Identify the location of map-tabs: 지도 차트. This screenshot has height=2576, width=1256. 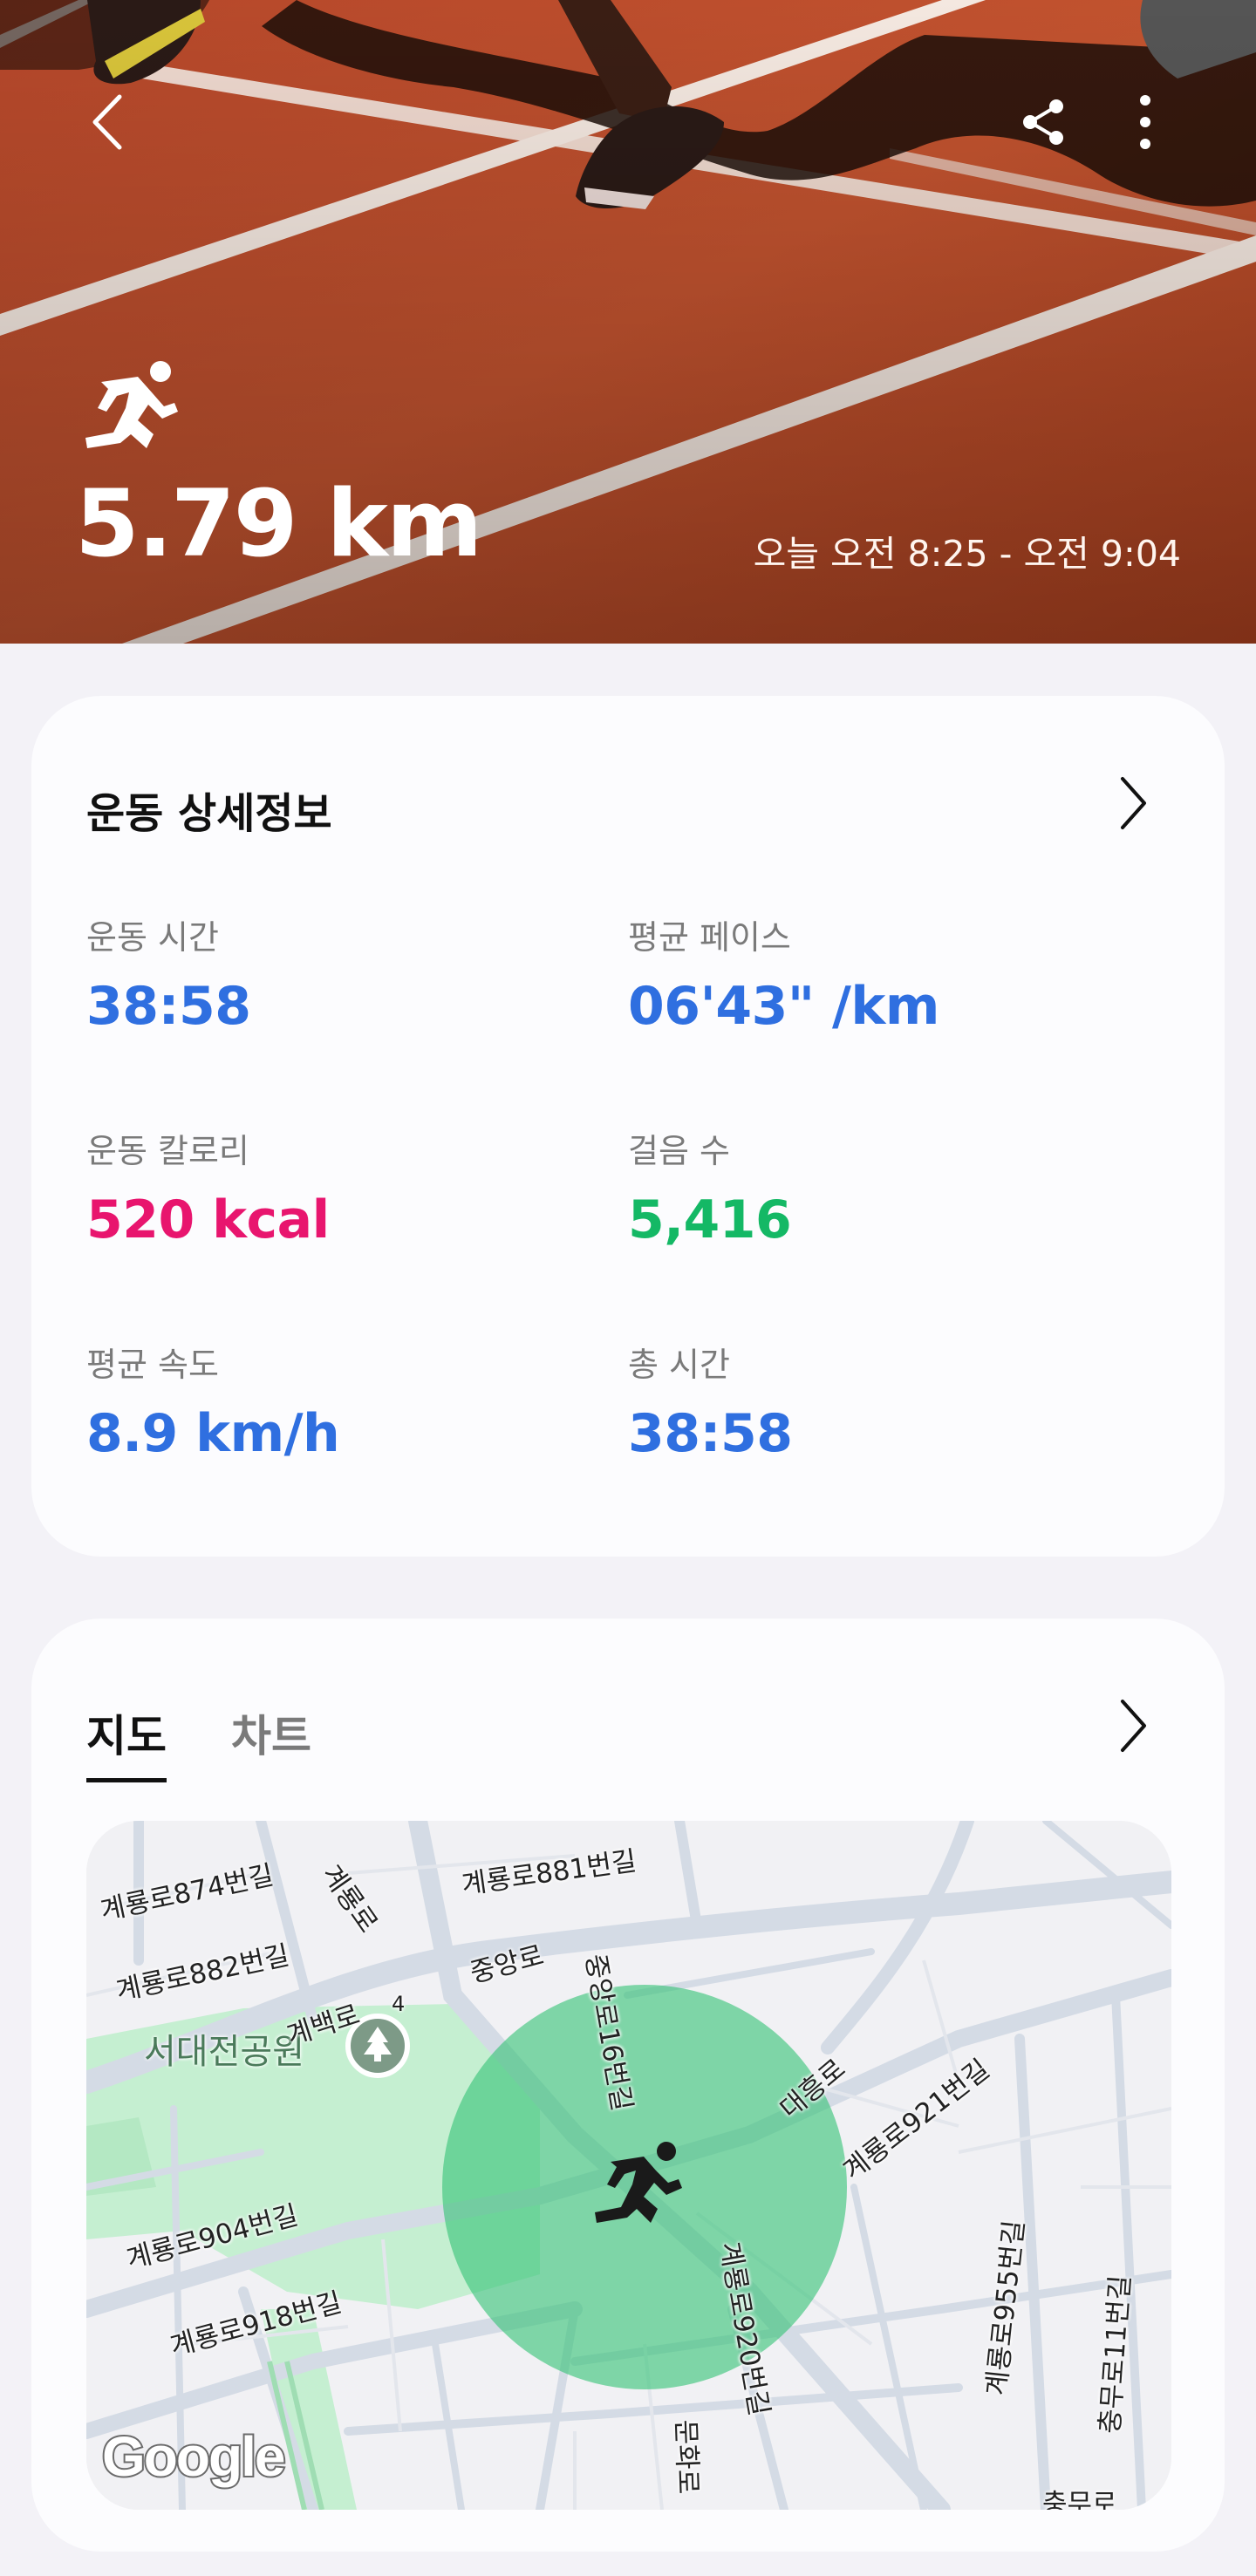
(198, 1741).